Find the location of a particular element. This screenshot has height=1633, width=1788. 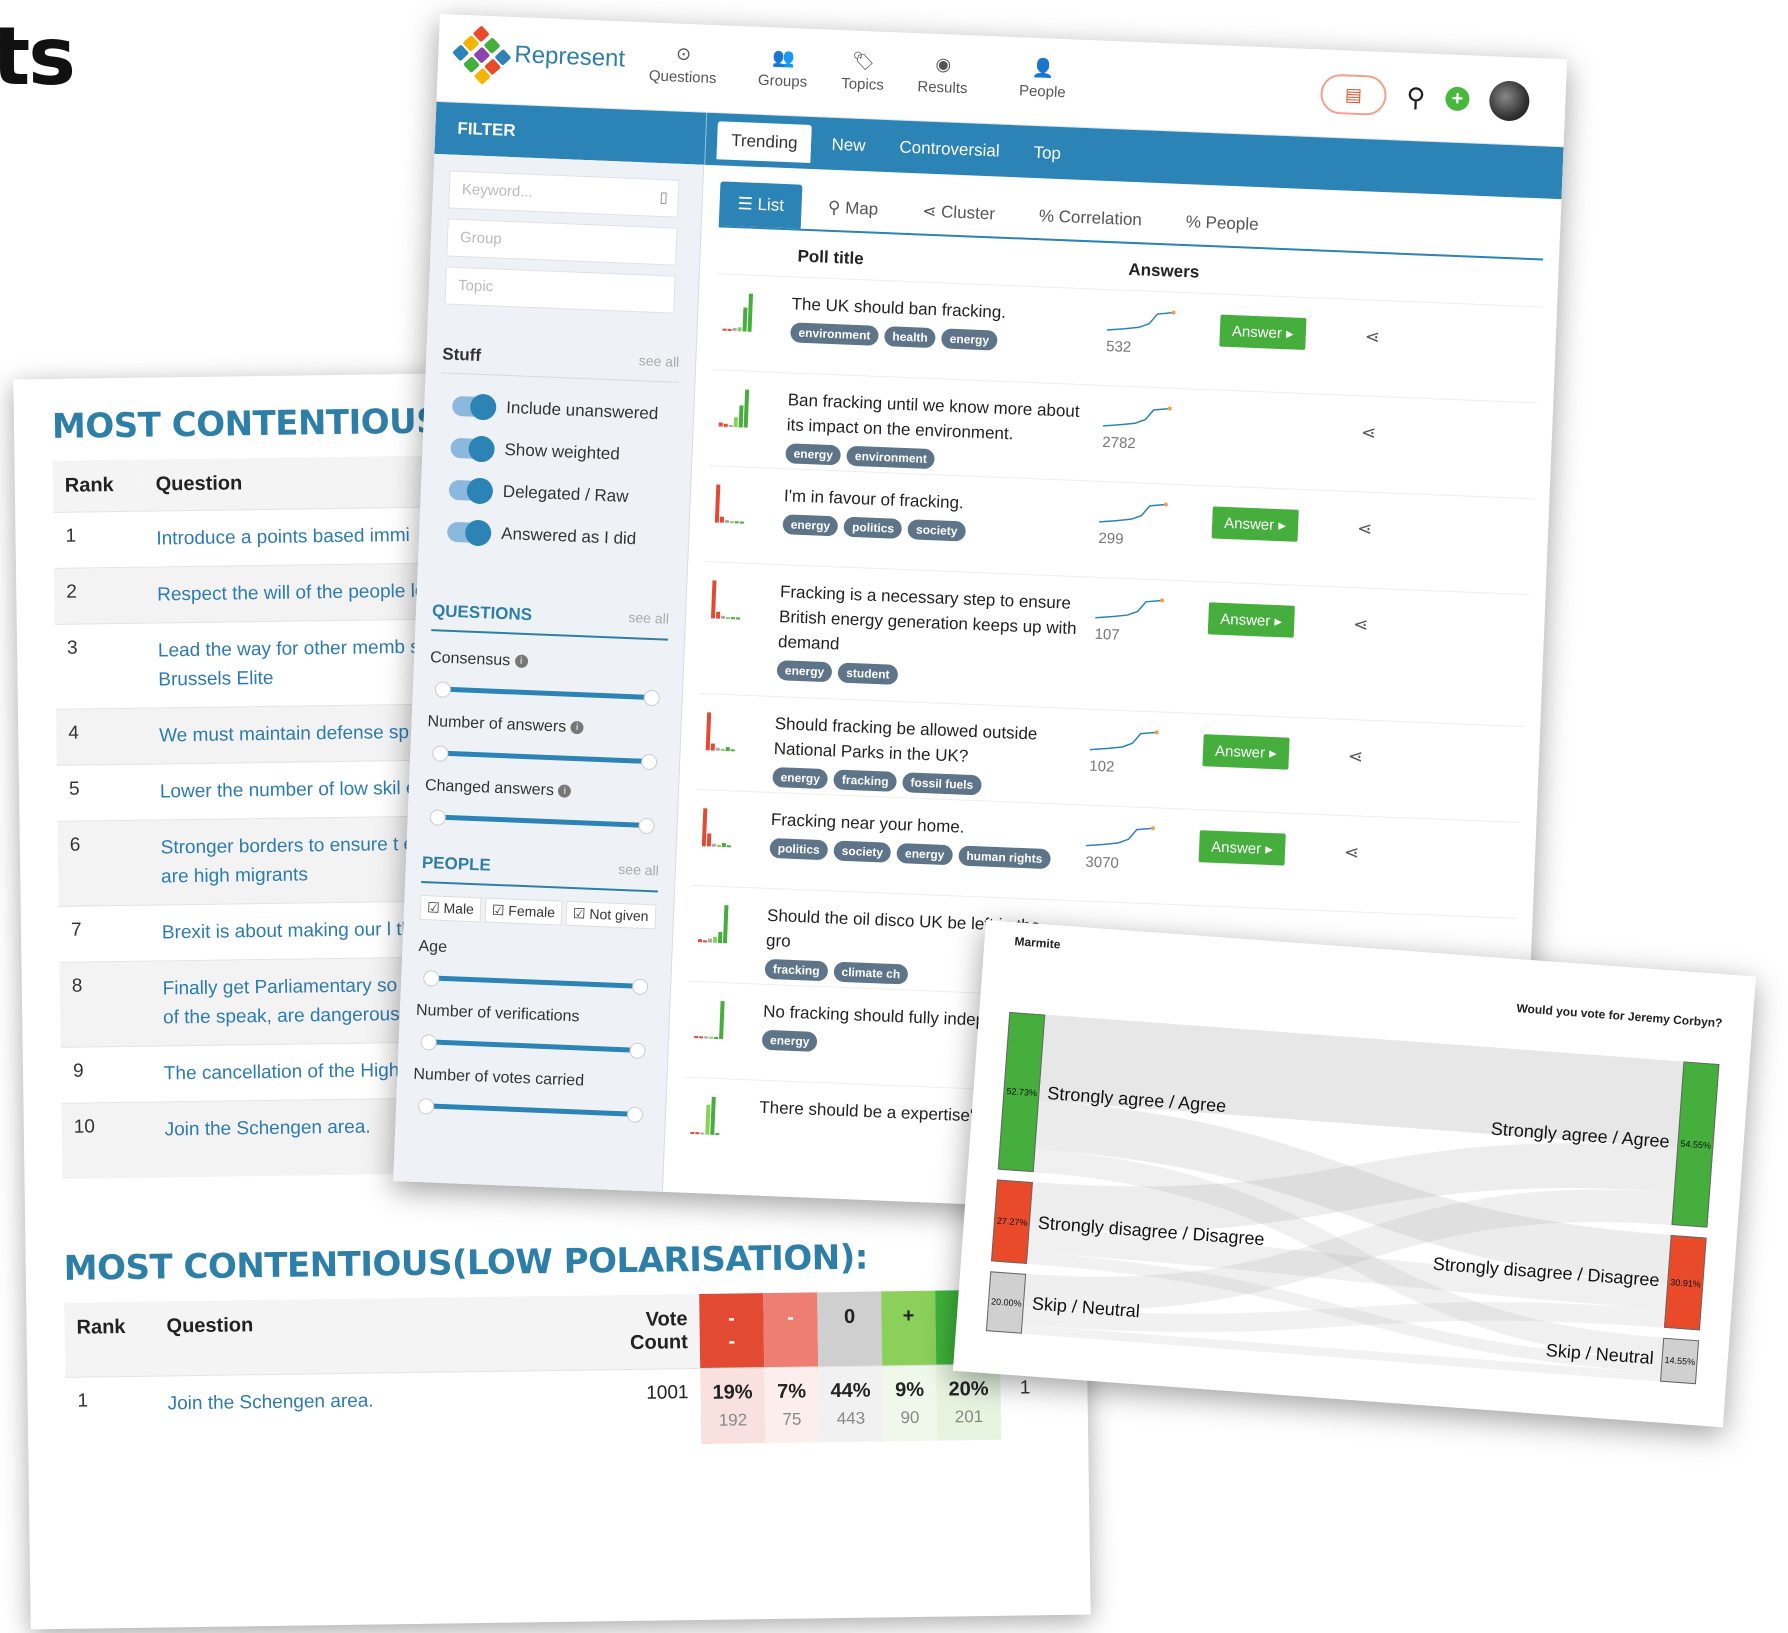

nav-groups: 👥 Groups is located at coordinates (783, 69).